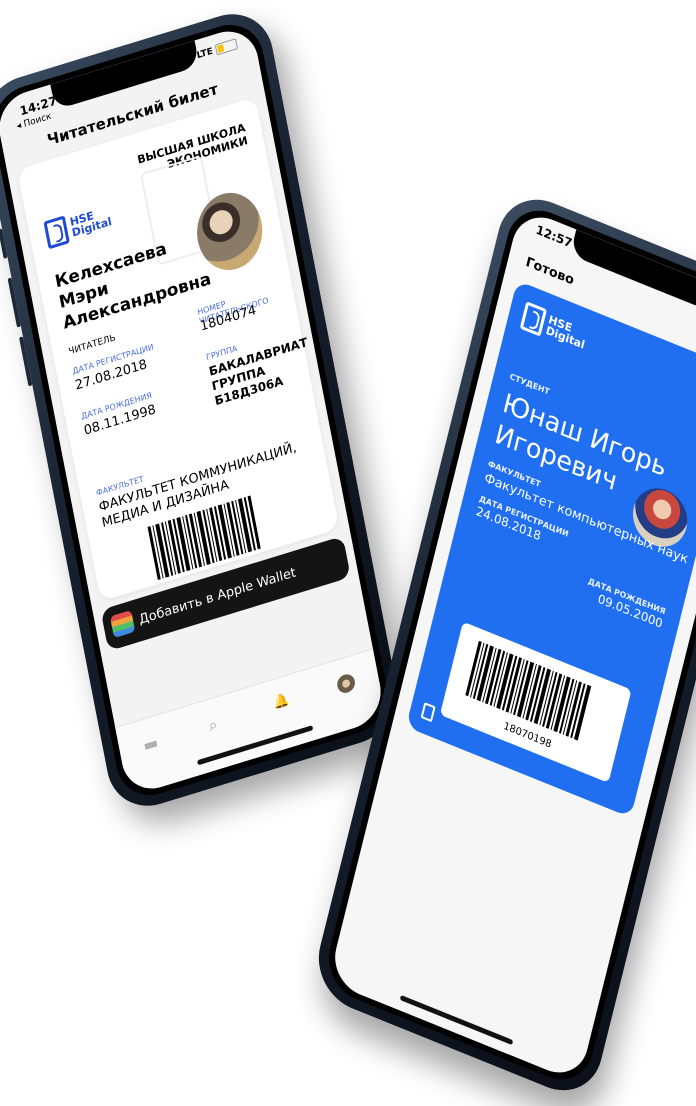  What do you see at coordinates (535, 702) in the screenshot?
I see `barcode-box: 18070198` at bounding box center [535, 702].